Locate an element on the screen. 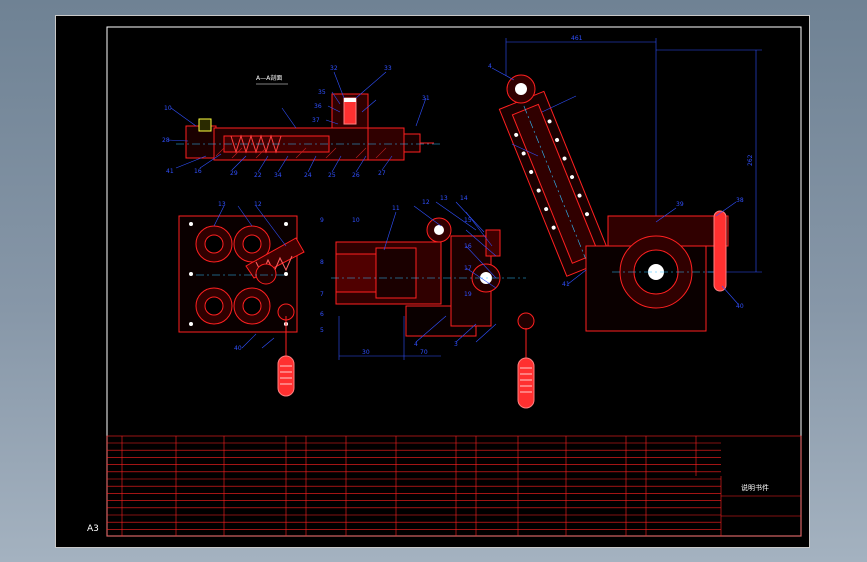  balloon: 25 is located at coordinates (332, 175).